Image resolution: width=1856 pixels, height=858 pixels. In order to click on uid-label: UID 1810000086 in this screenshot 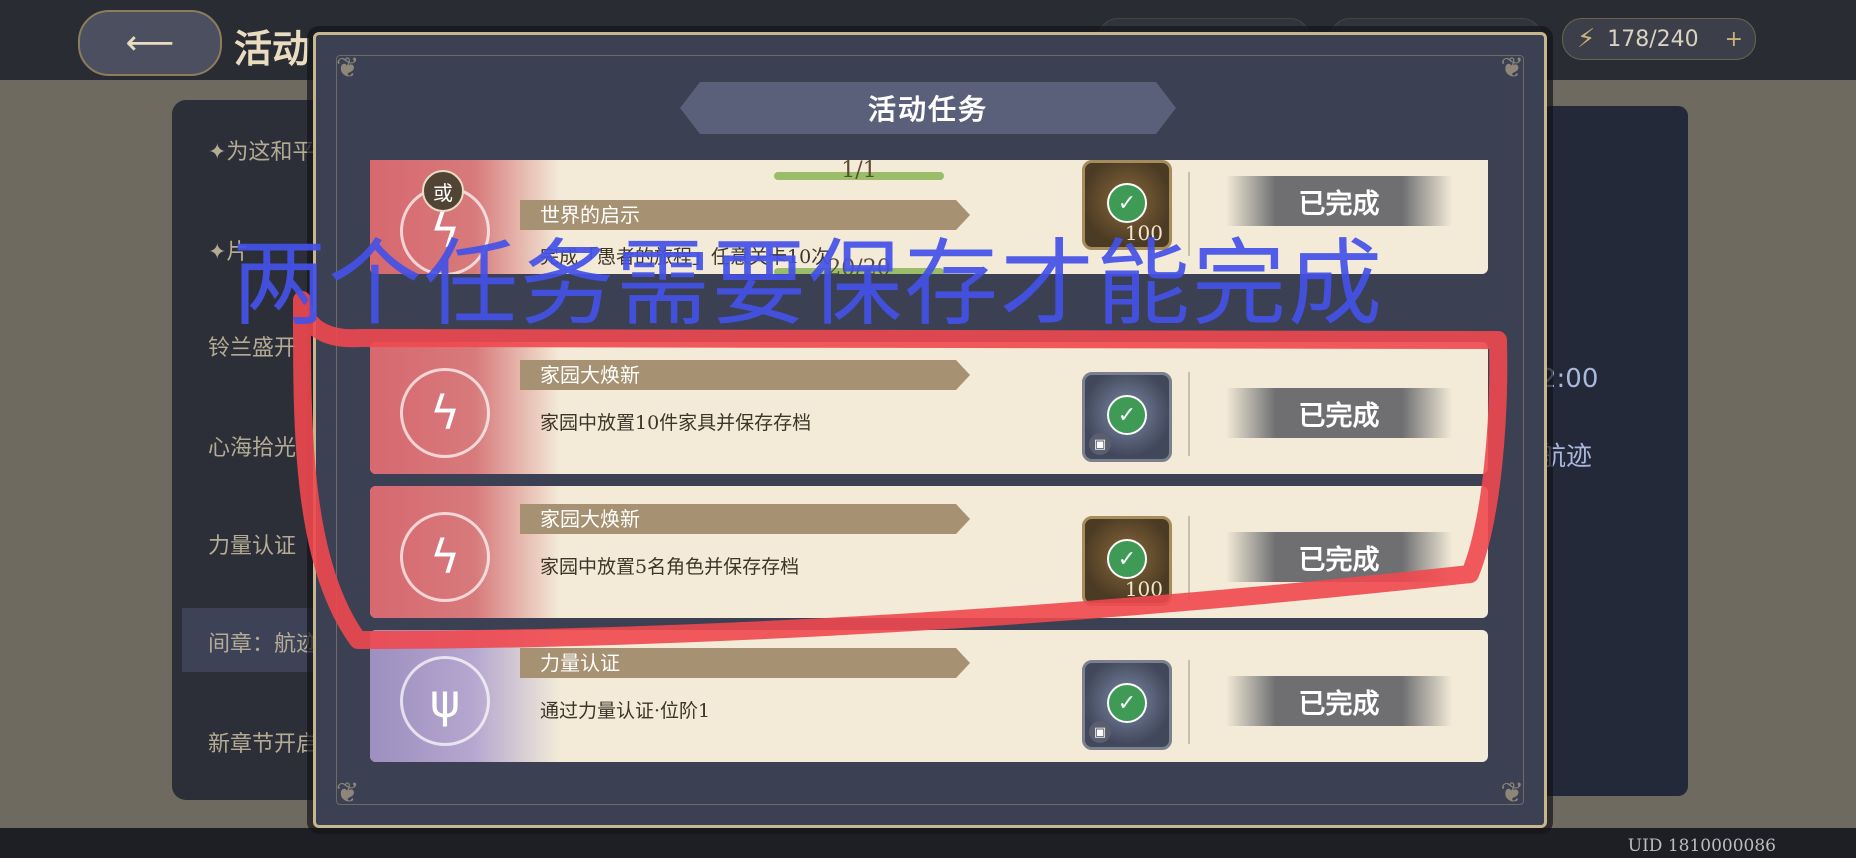, I will do `click(1701, 846)`.